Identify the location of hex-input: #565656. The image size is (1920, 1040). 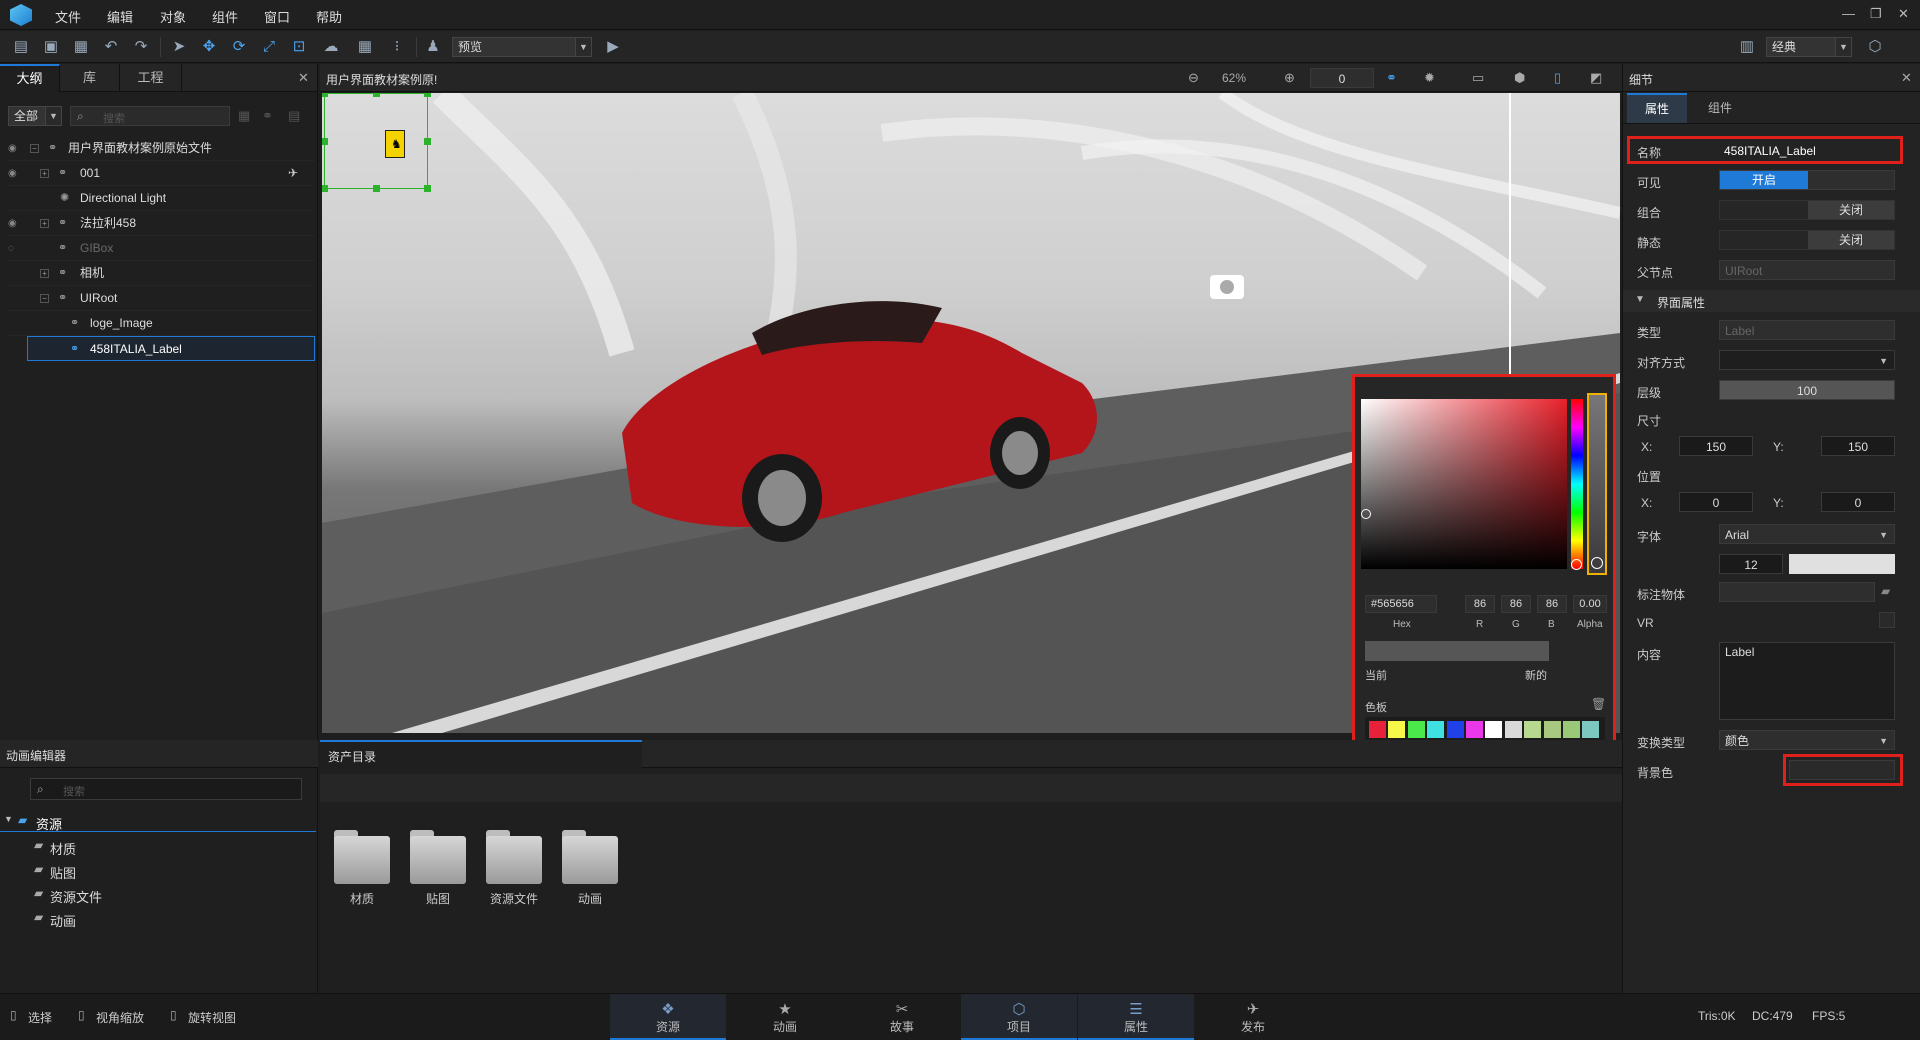
(1401, 604).